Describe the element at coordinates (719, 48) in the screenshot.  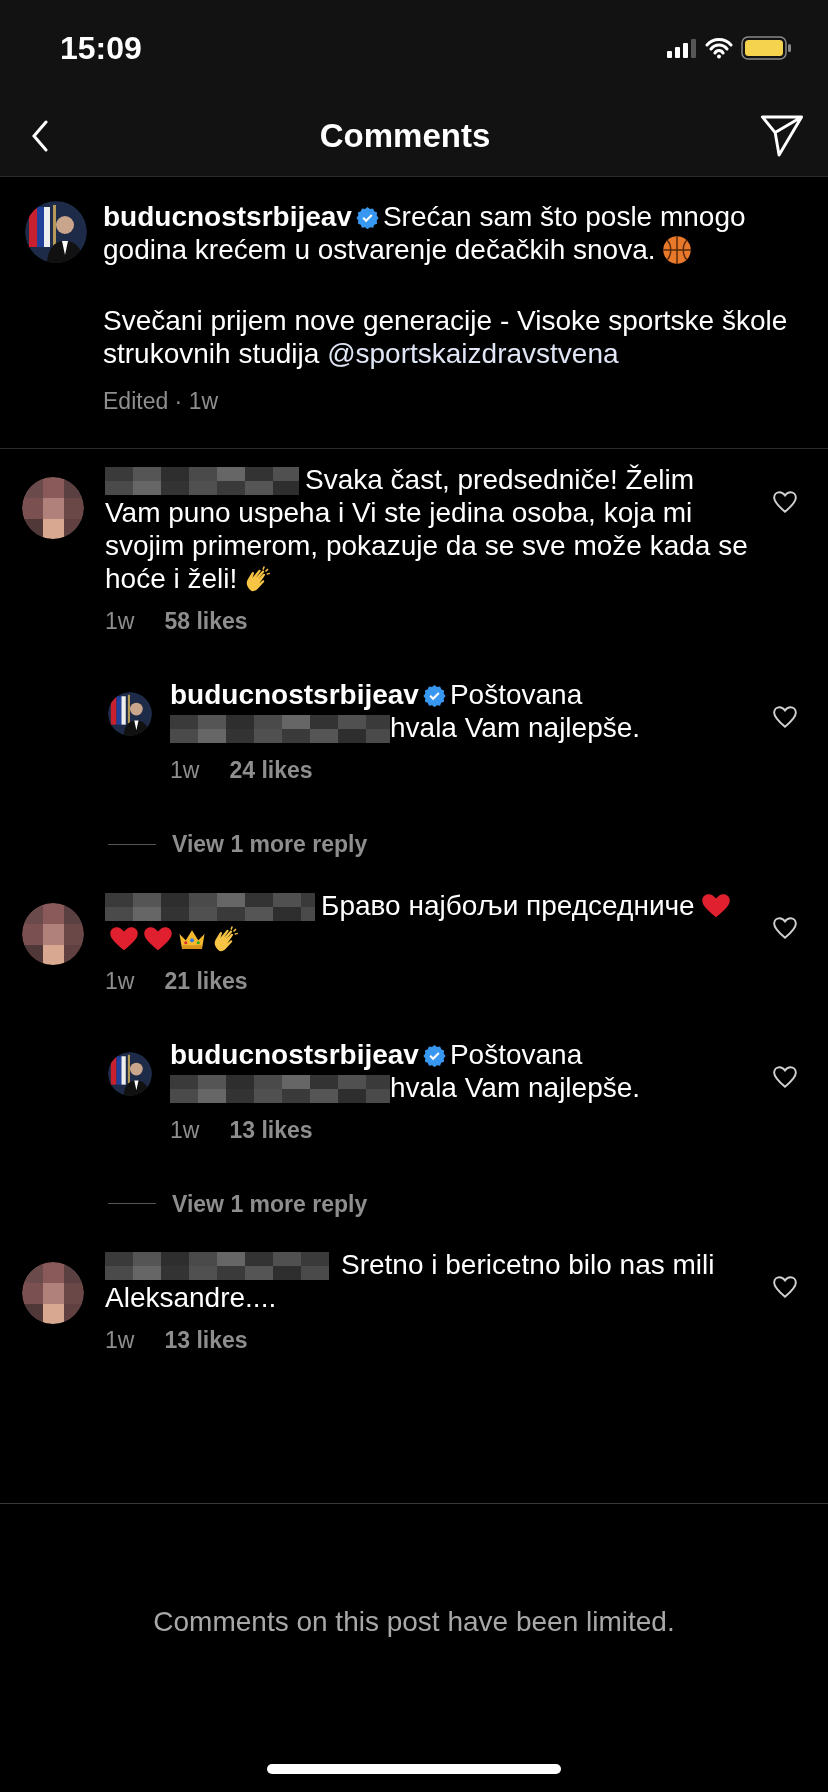
I see `wifi-icon` at that location.